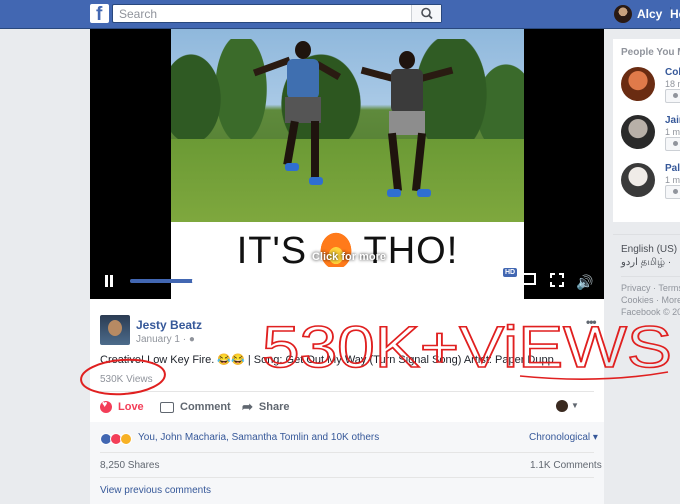 The image size is (680, 504). Describe the element at coordinates (191, 339) in the screenshot. I see `globe-icon: ●` at that location.